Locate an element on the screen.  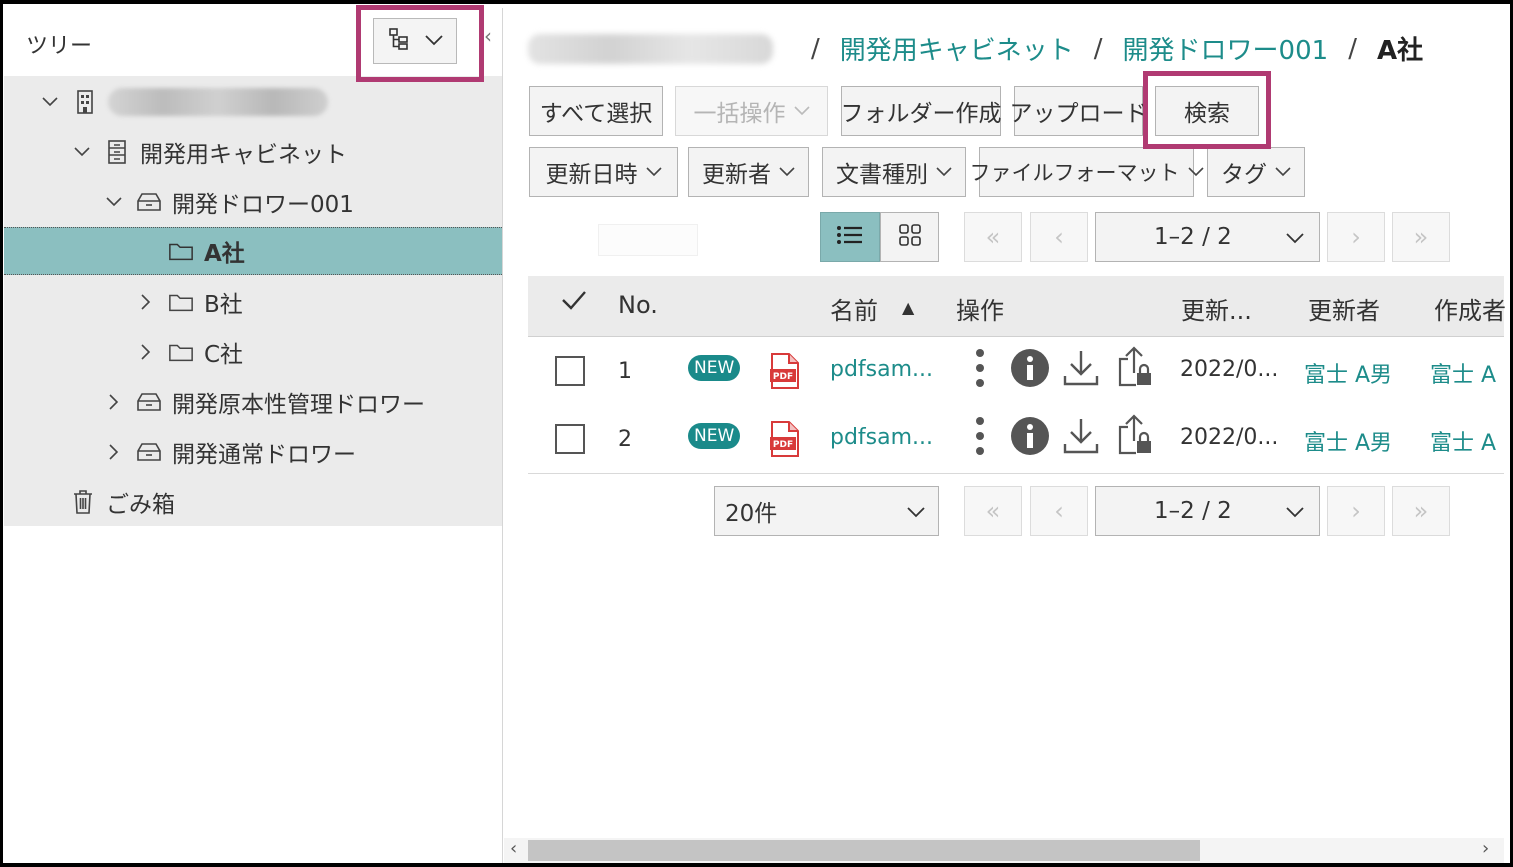
upload-button: アップロード is located at coordinates (1079, 111).